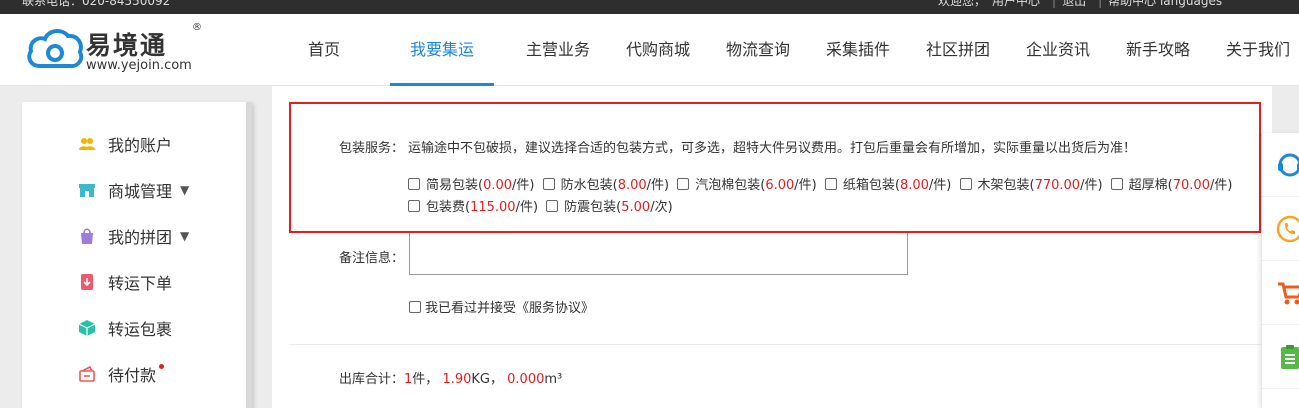  What do you see at coordinates (1290, 357) in the screenshot?
I see `clipboard-icon` at bounding box center [1290, 357].